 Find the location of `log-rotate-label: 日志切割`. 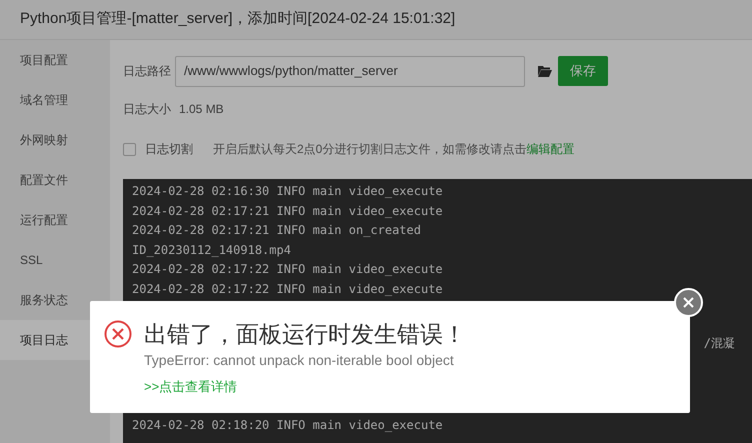

log-rotate-label: 日志切割 is located at coordinates (169, 149).